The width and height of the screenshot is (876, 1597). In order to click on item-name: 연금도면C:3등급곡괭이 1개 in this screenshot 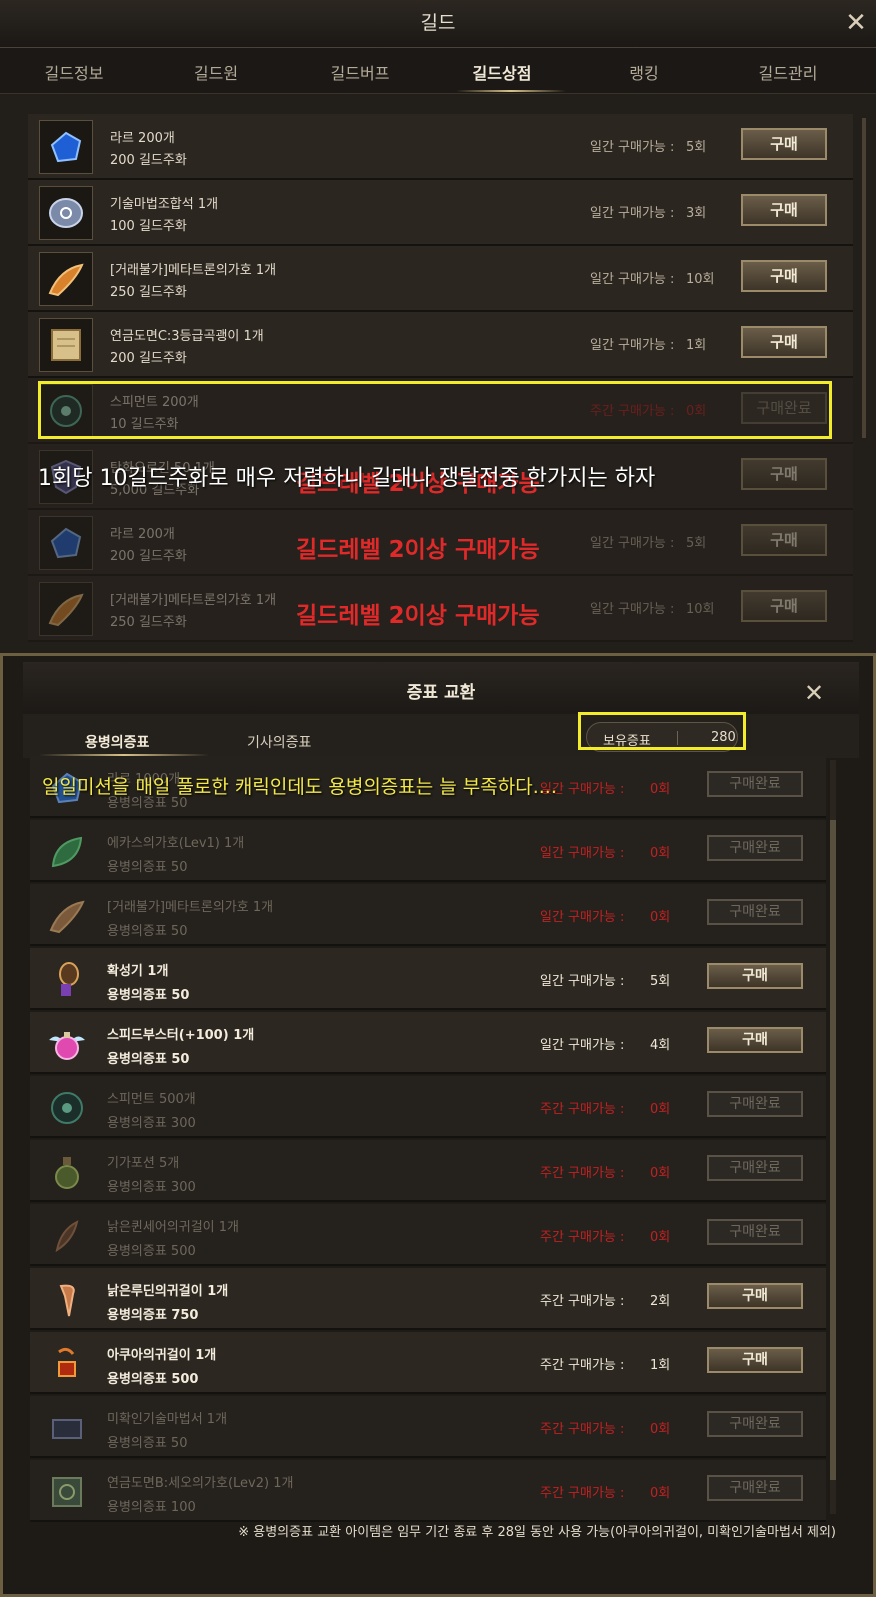, I will do `click(187, 336)`.